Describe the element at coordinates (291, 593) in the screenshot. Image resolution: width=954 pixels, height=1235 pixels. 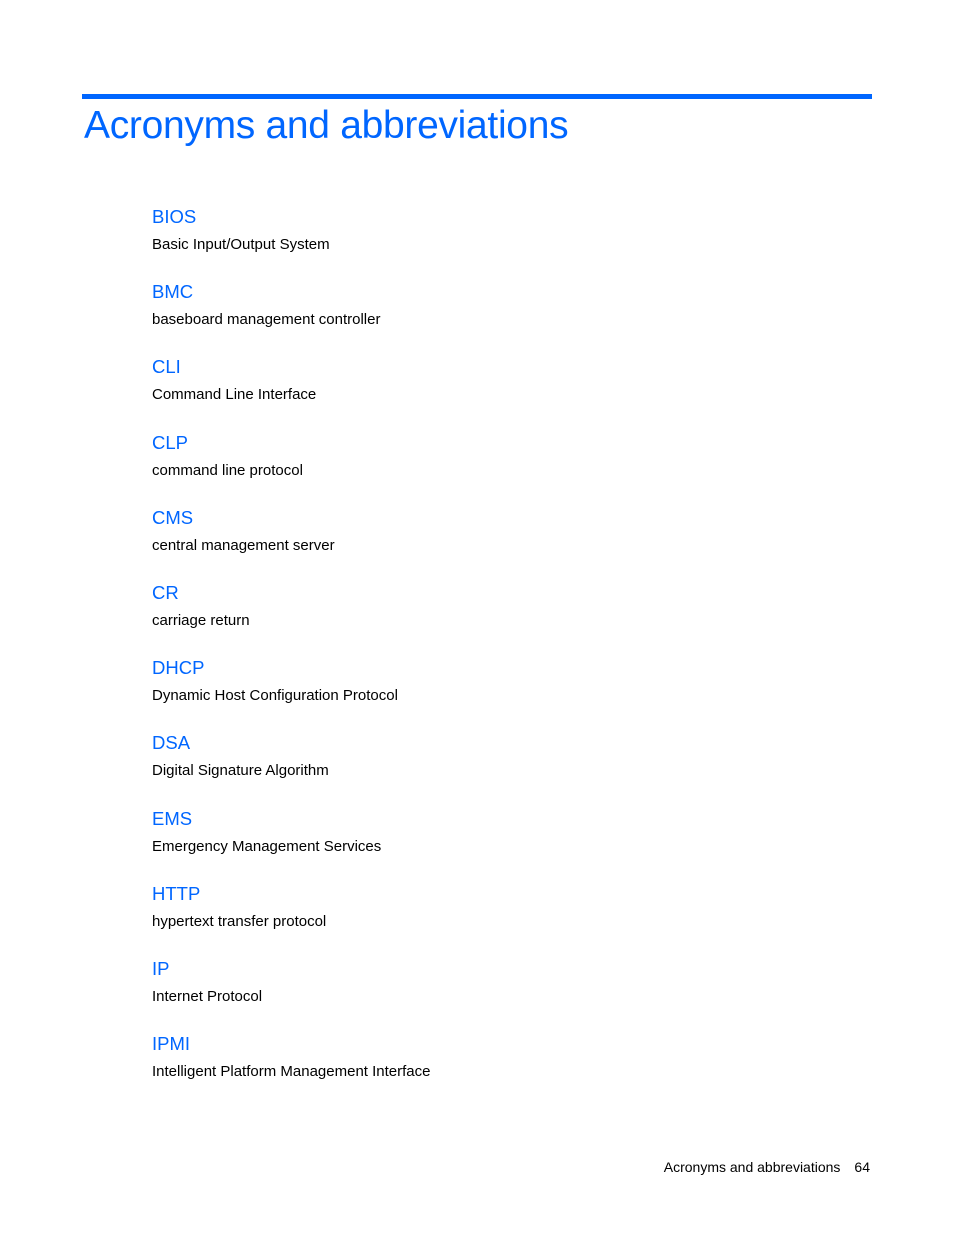
I see `acronym-term: CR` at that location.